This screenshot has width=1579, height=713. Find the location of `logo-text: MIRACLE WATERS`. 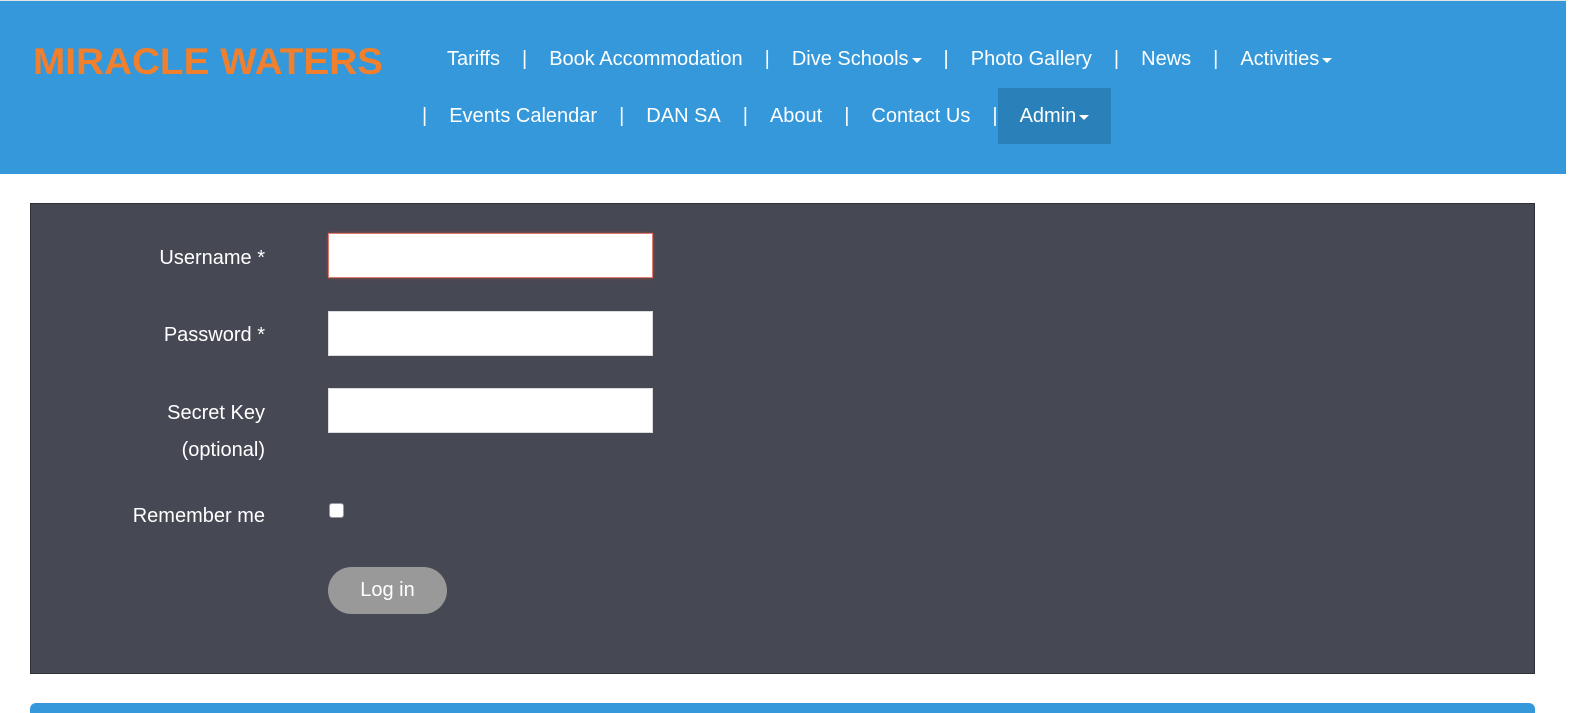

logo-text: MIRACLE WATERS is located at coordinates (208, 61).